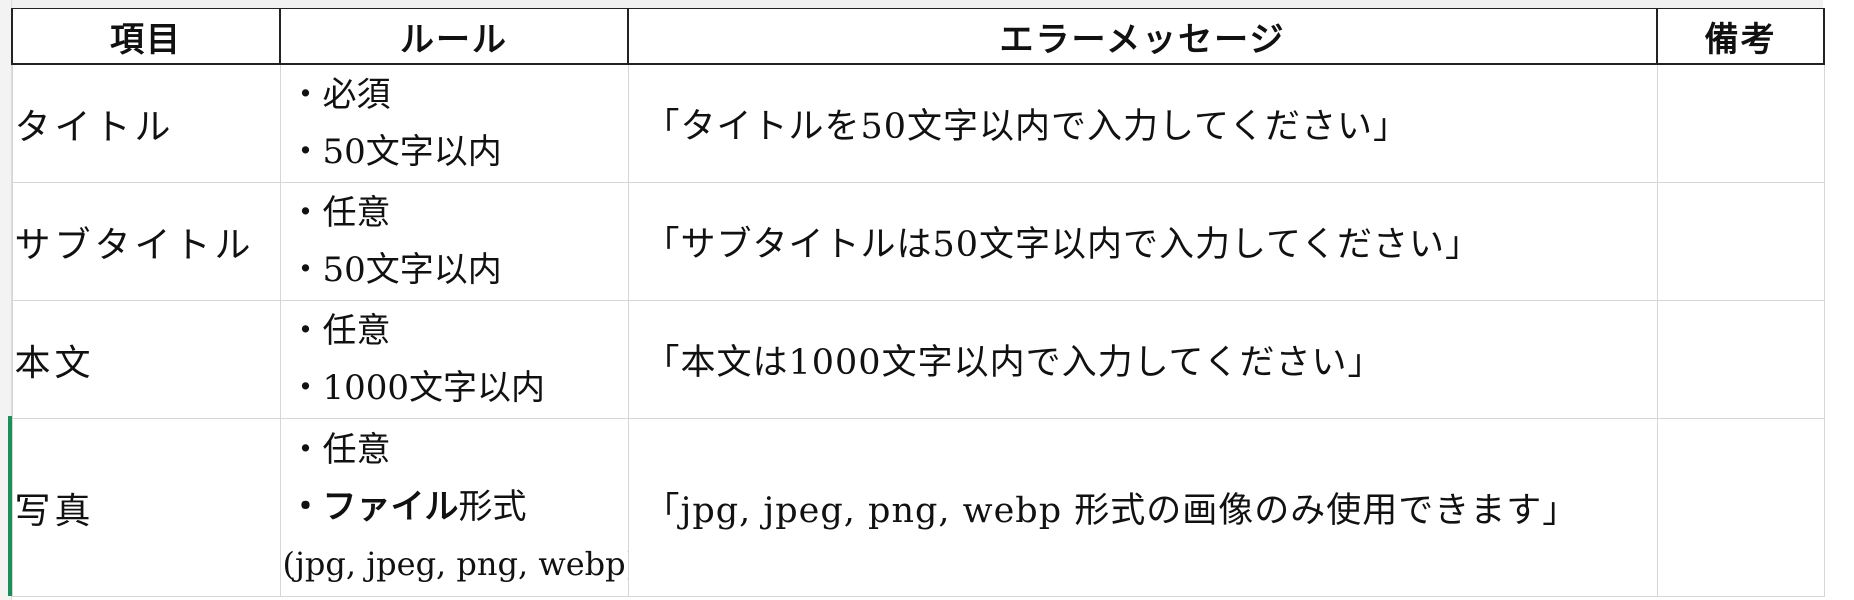  I want to click on rule-line: ・1000文字以内, so click(417, 387).